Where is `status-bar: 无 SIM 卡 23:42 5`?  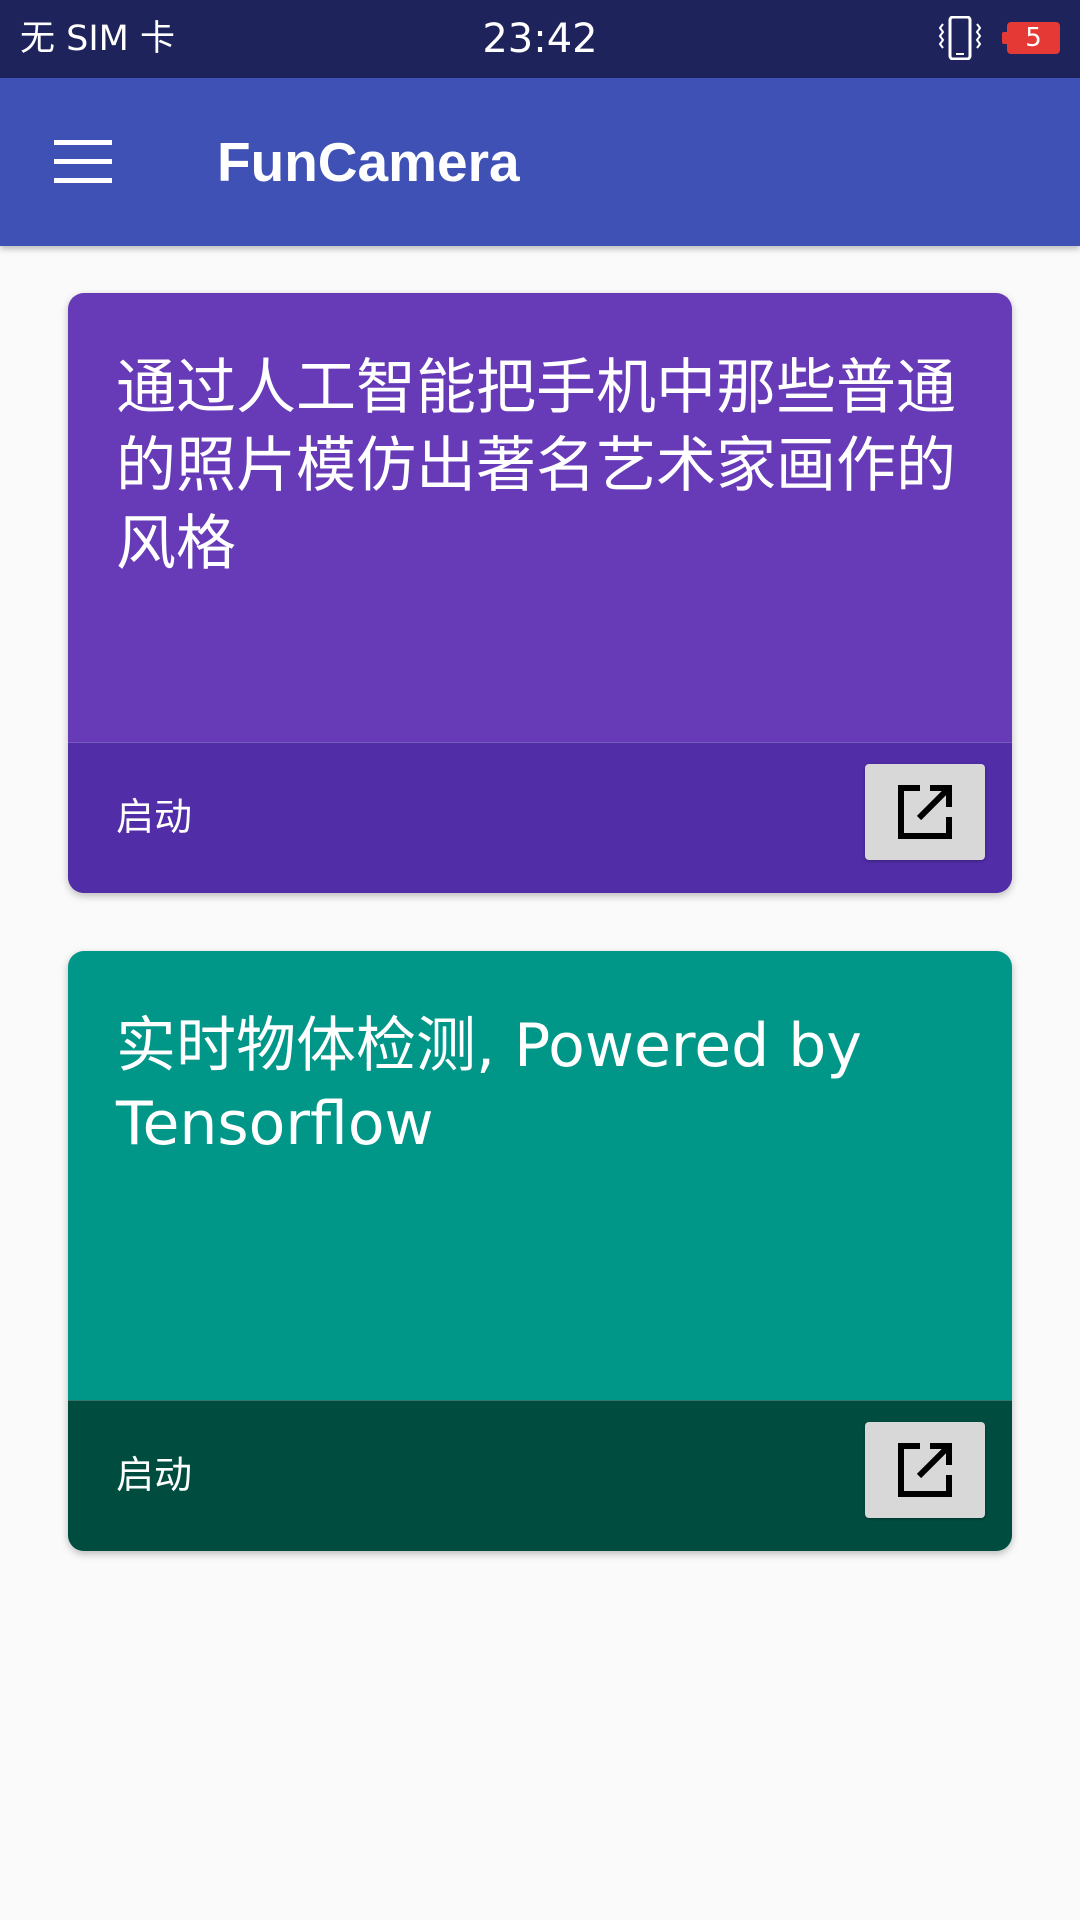 status-bar: 无 SIM 卡 23:42 5 is located at coordinates (540, 39).